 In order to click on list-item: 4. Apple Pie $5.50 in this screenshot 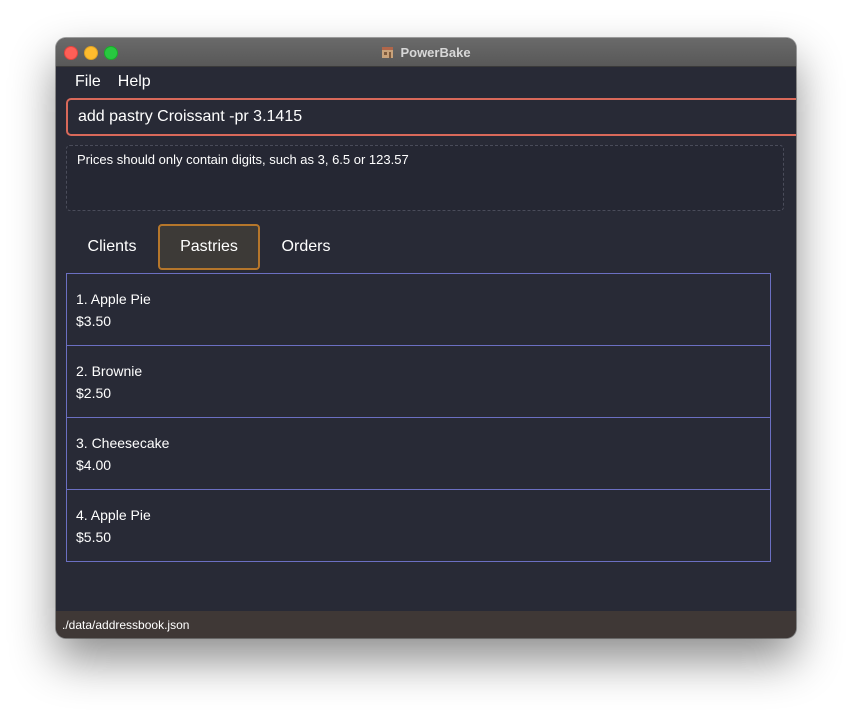, I will do `click(418, 526)`.